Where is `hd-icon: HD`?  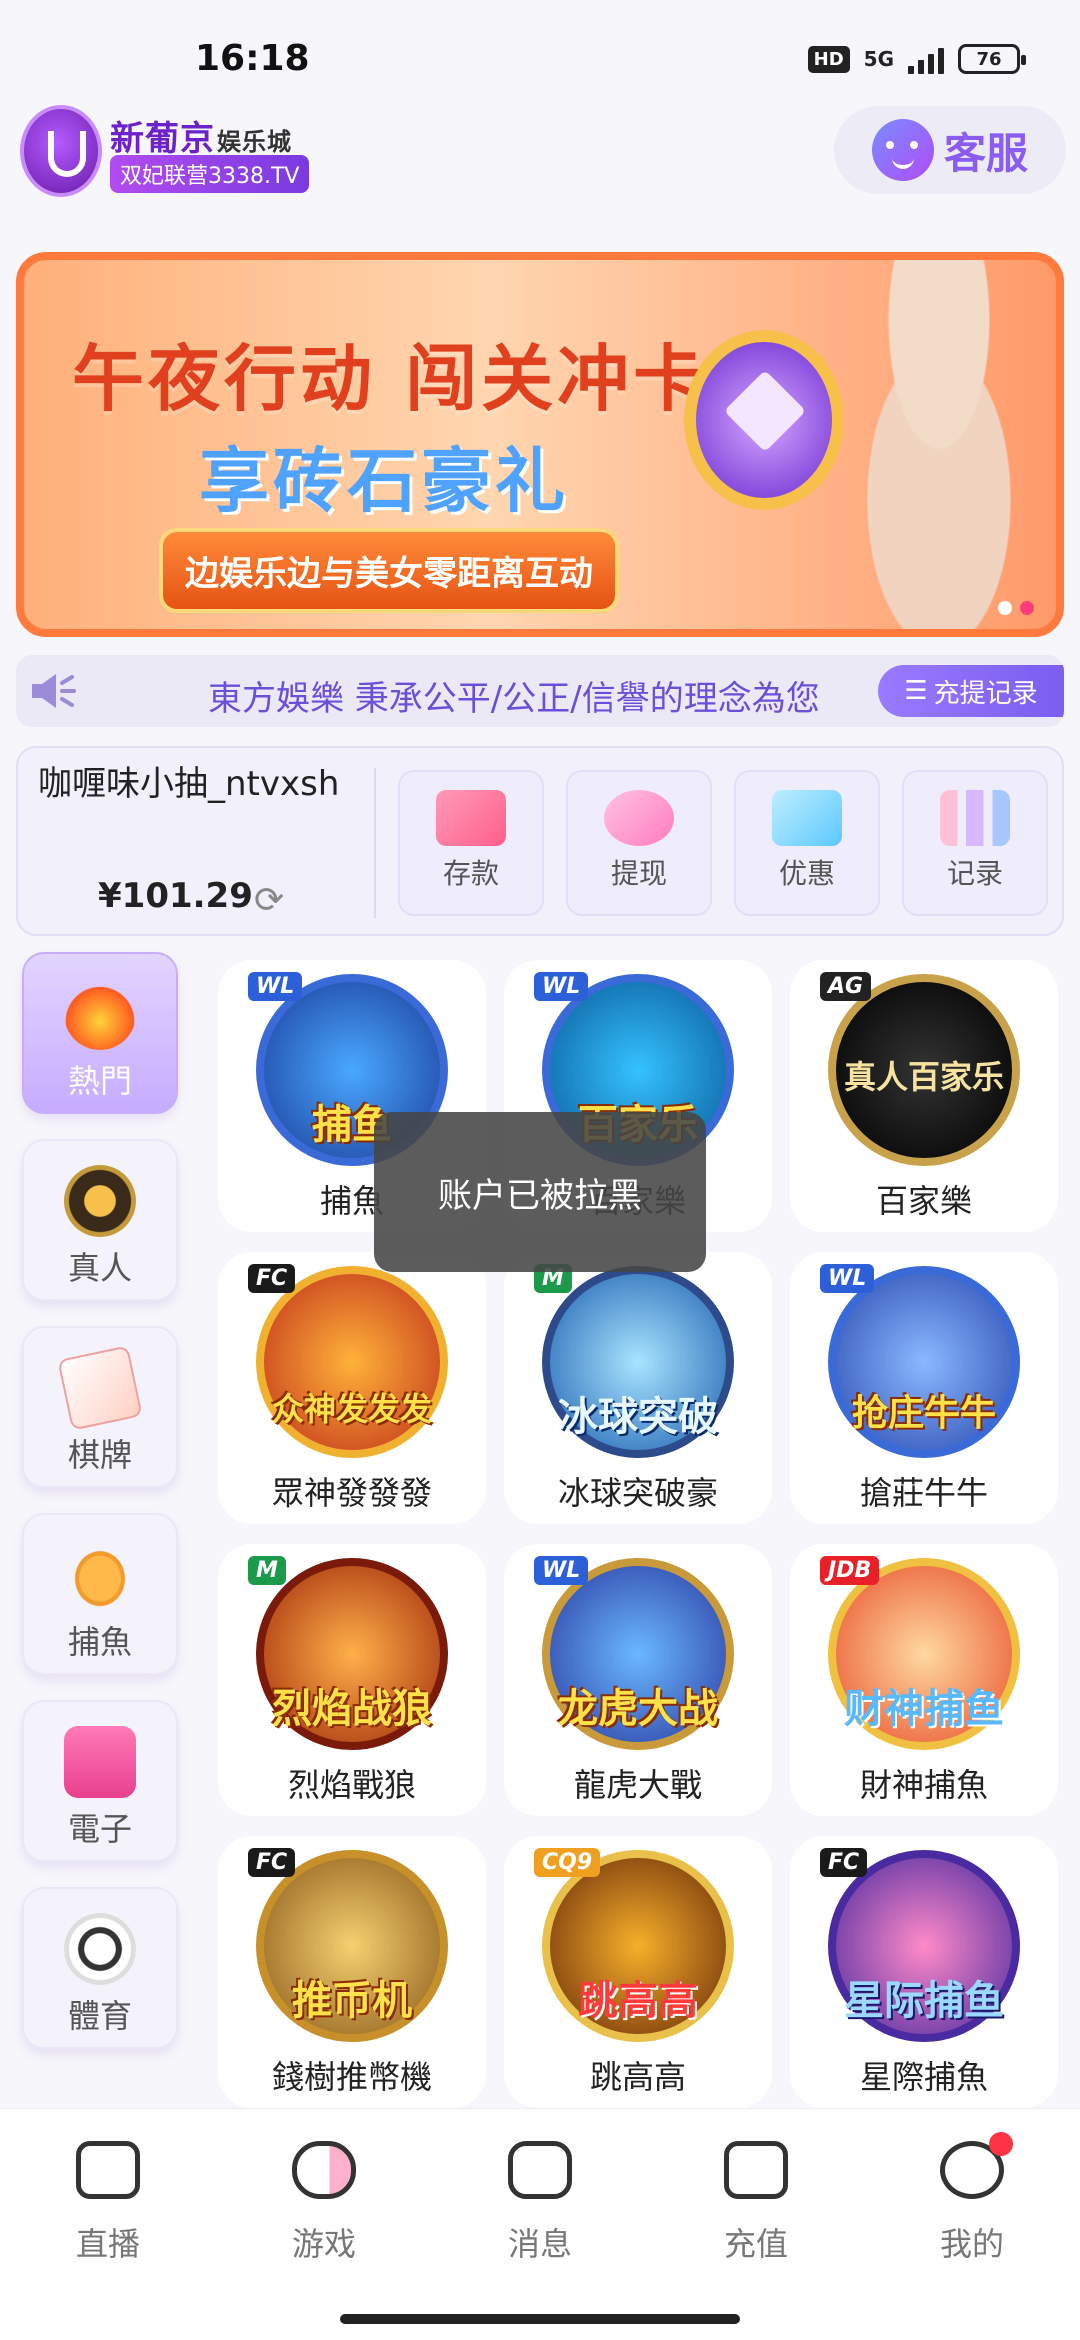 hd-icon: HD is located at coordinates (828, 59).